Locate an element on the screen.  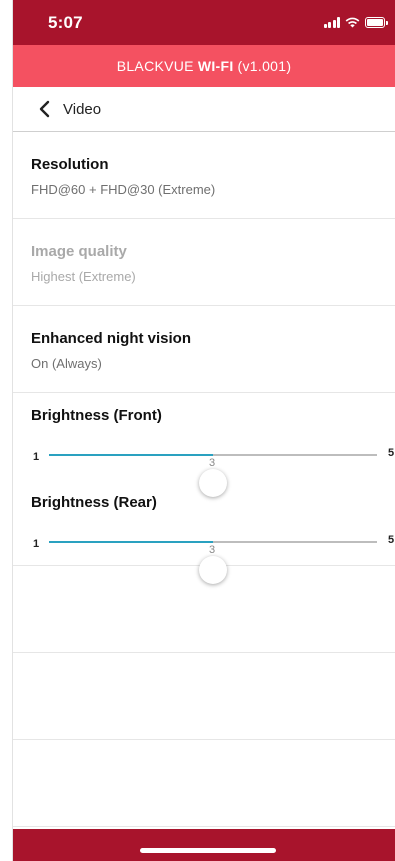
brightness-front-slider: 1 3 5 is located at coordinates (213, 461).